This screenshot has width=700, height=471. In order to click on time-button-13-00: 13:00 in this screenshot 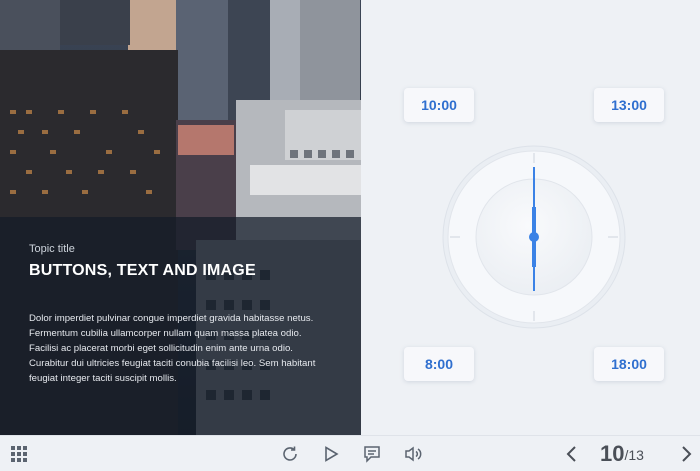, I will do `click(629, 105)`.